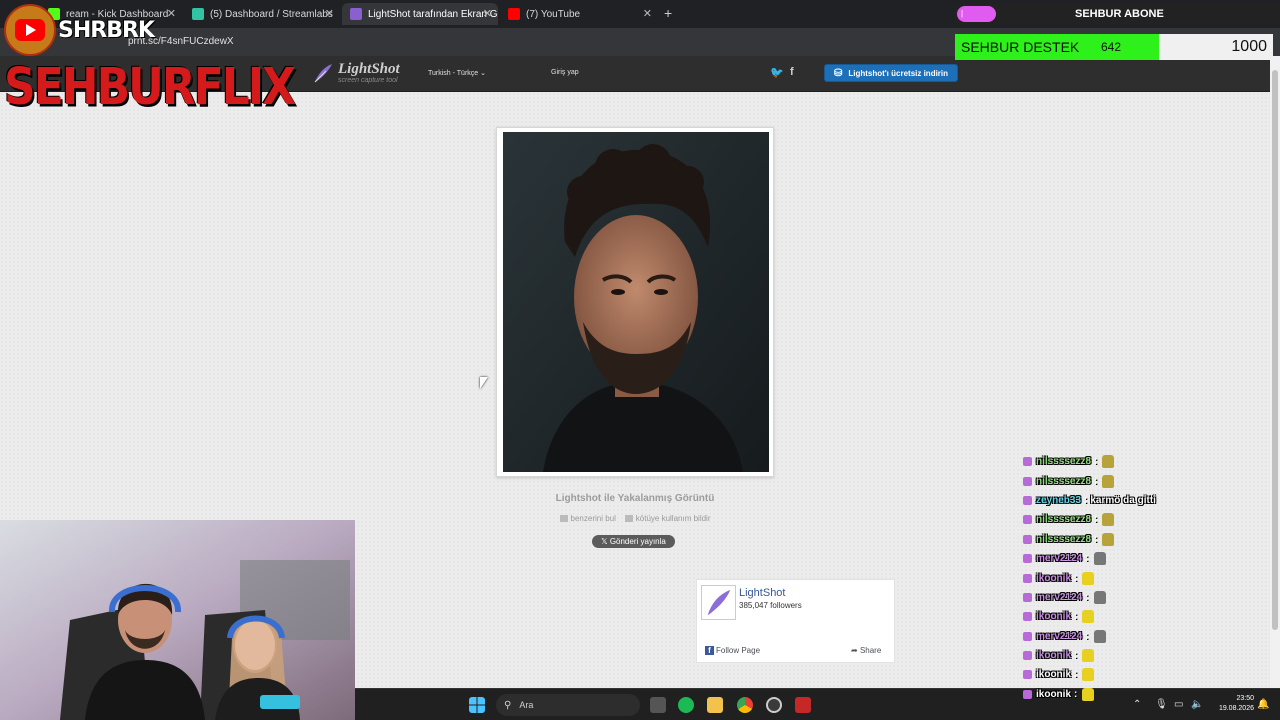  Describe the element at coordinates (483, 73) in the screenshot. I see `chevron-down-icon: ⌄` at that location.